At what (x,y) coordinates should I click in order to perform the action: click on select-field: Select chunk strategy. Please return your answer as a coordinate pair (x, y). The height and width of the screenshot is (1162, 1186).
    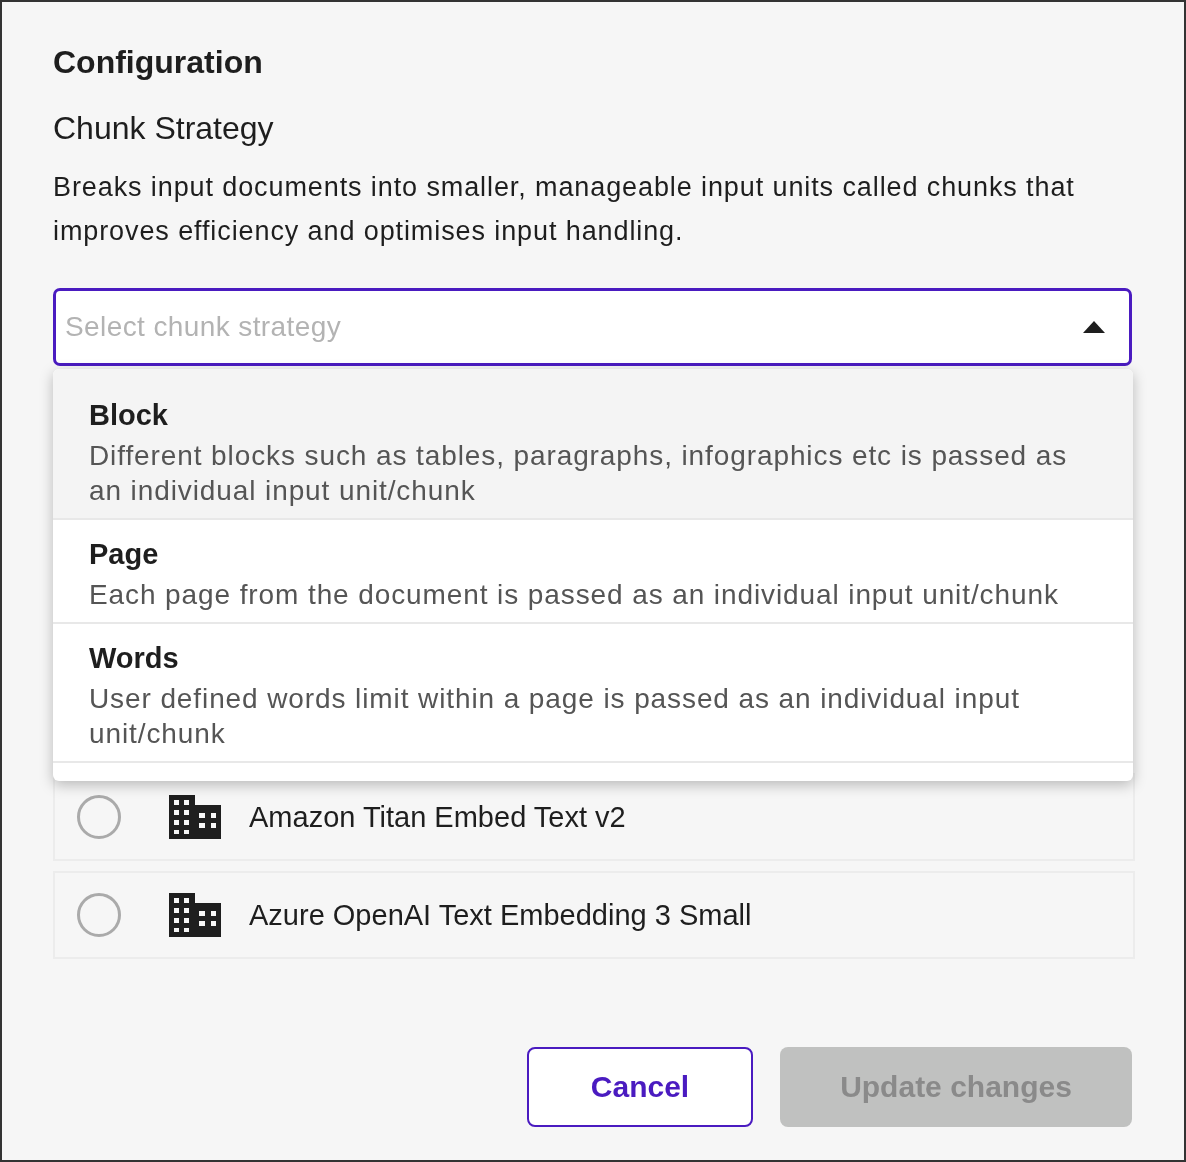
    Looking at the image, I should click on (592, 327).